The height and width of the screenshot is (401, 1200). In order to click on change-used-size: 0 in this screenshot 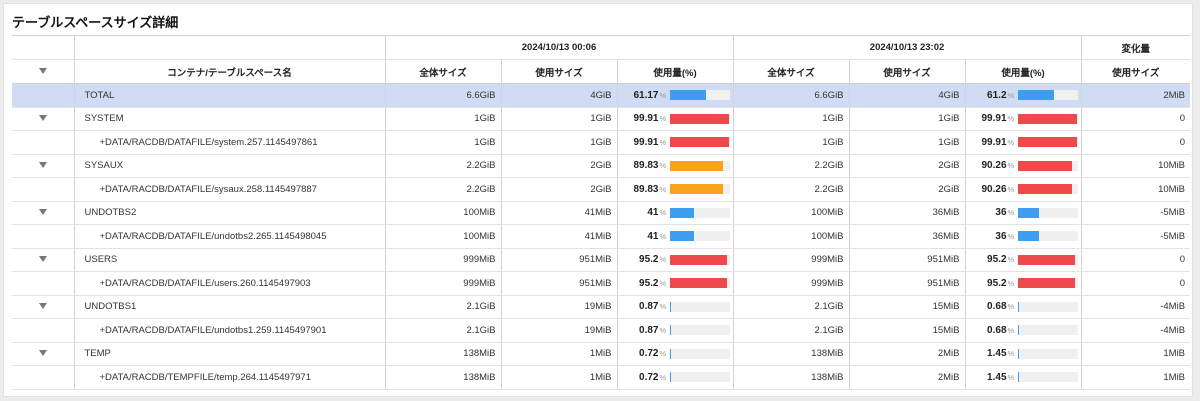, I will do `click(1135, 283)`.